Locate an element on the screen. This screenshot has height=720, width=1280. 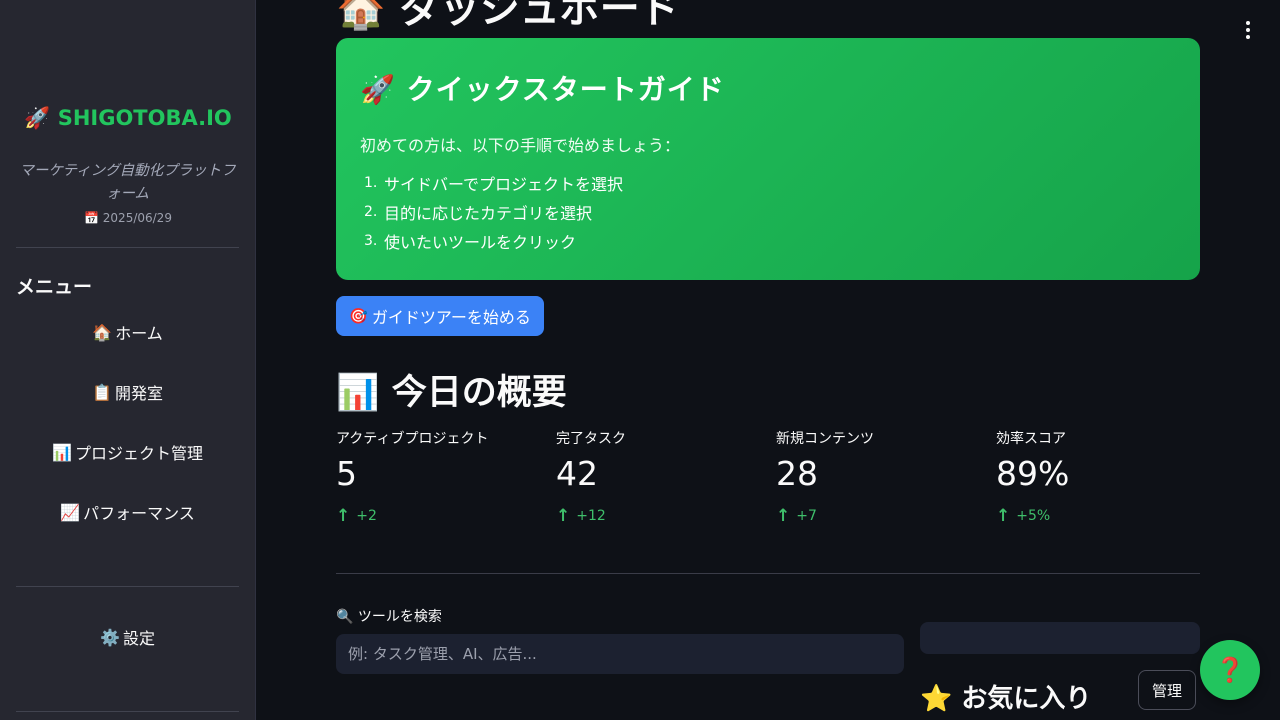
sidebar-item-home: 🏠 ホーム is located at coordinates (127, 332).